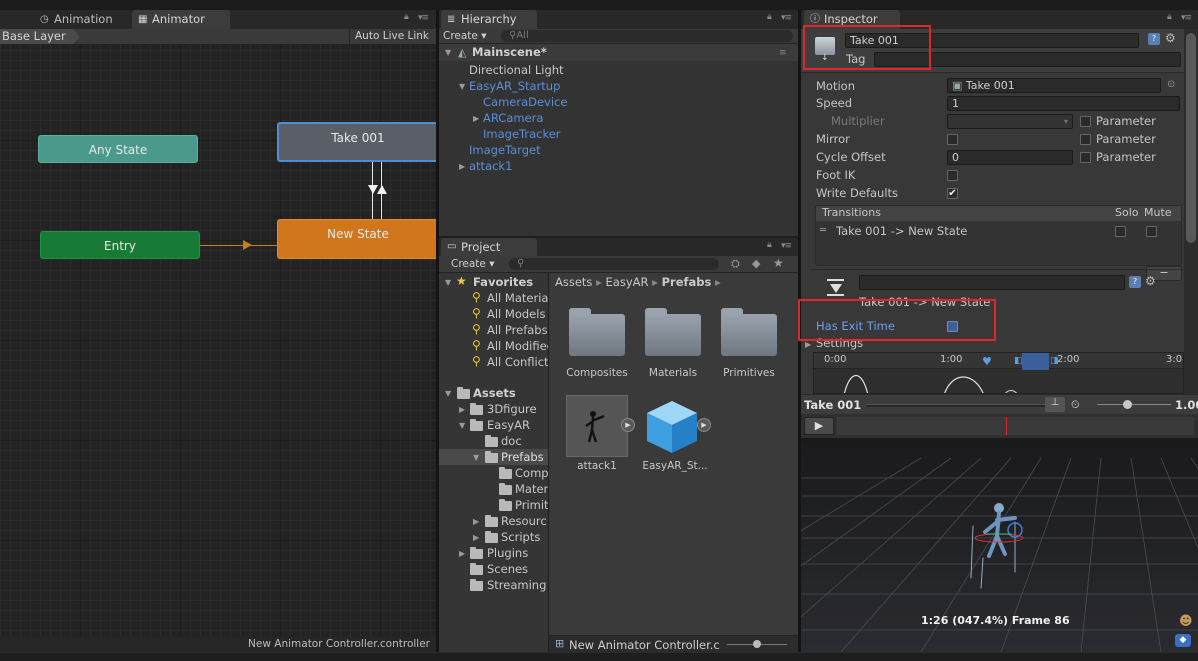  What do you see at coordinates (597, 332) in the screenshot?
I see `folder-composites-icon` at bounding box center [597, 332].